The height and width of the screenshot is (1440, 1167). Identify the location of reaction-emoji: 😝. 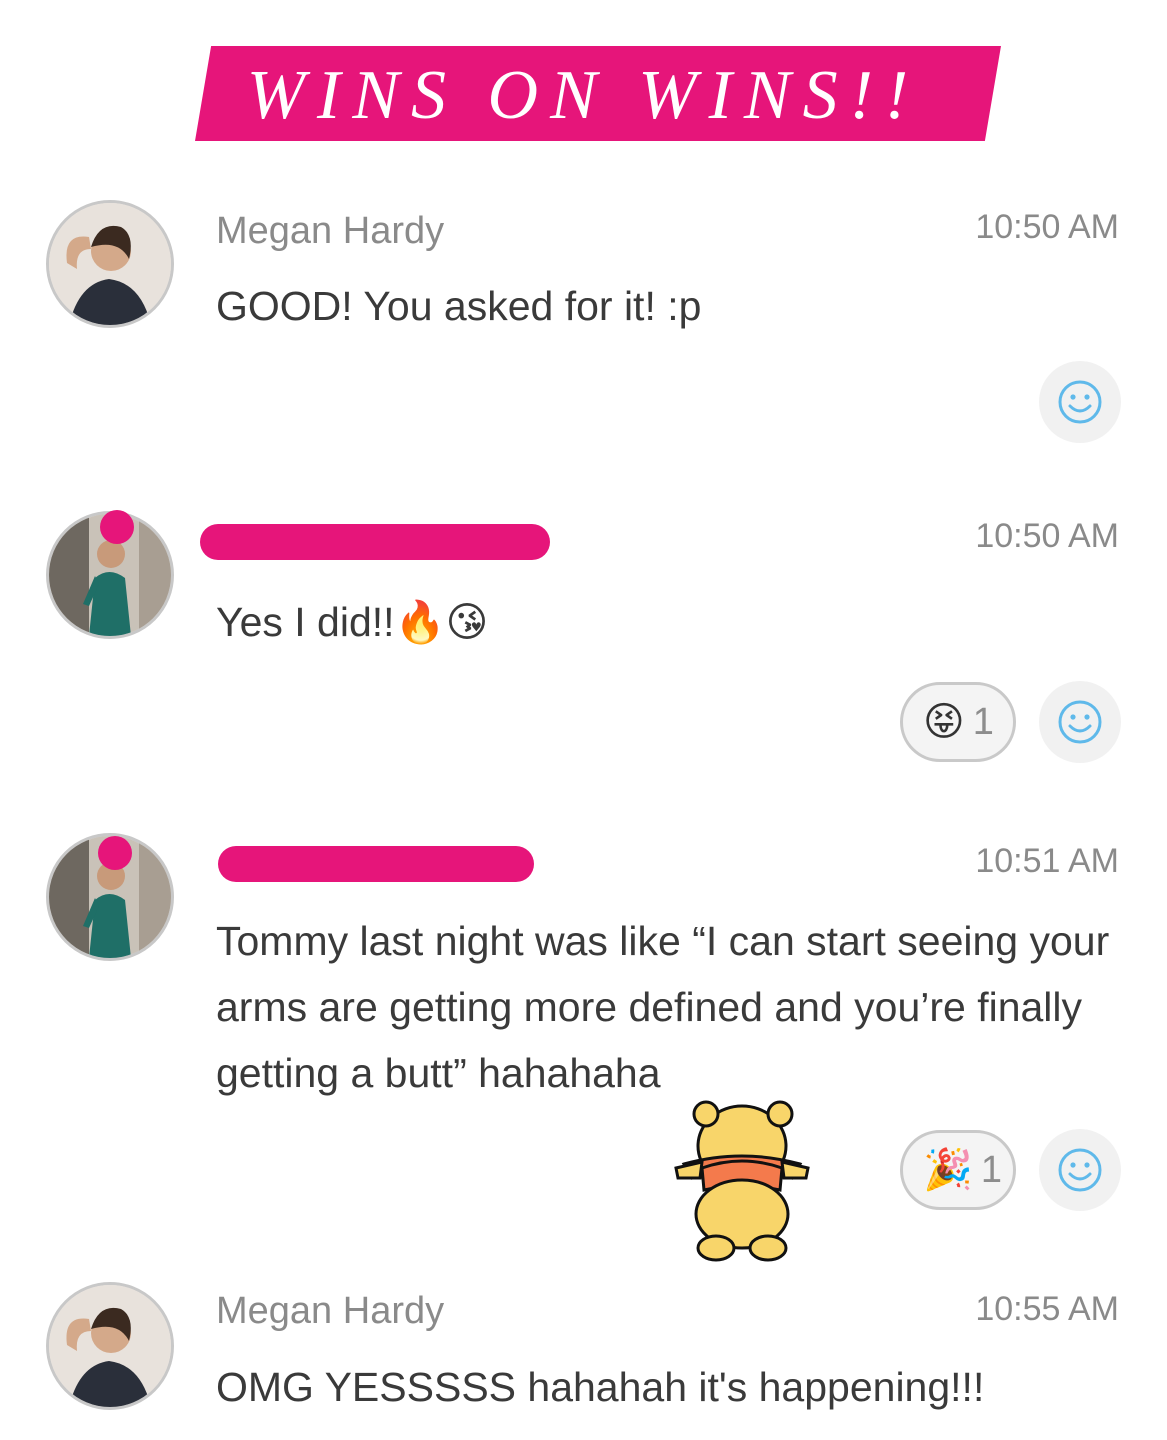
(944, 722).